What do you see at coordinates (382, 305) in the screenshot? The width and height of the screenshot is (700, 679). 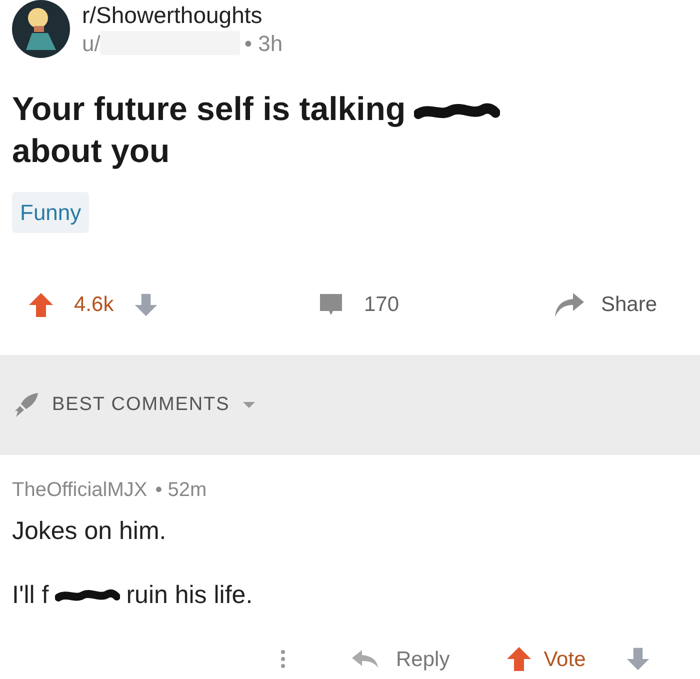 I see `comment-count: 170` at bounding box center [382, 305].